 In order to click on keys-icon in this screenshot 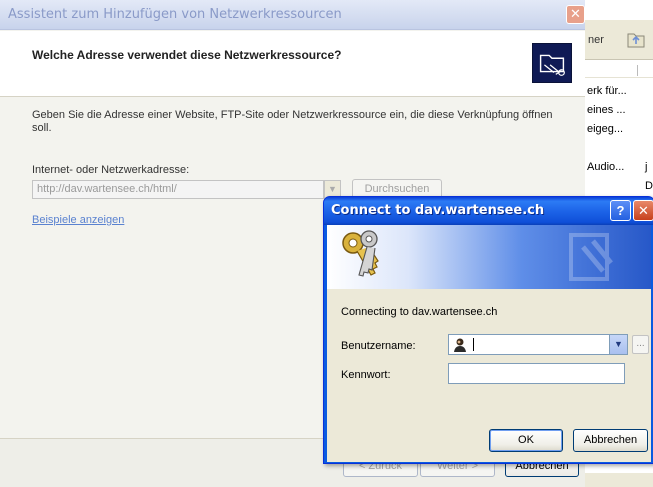, I will do `click(360, 253)`.